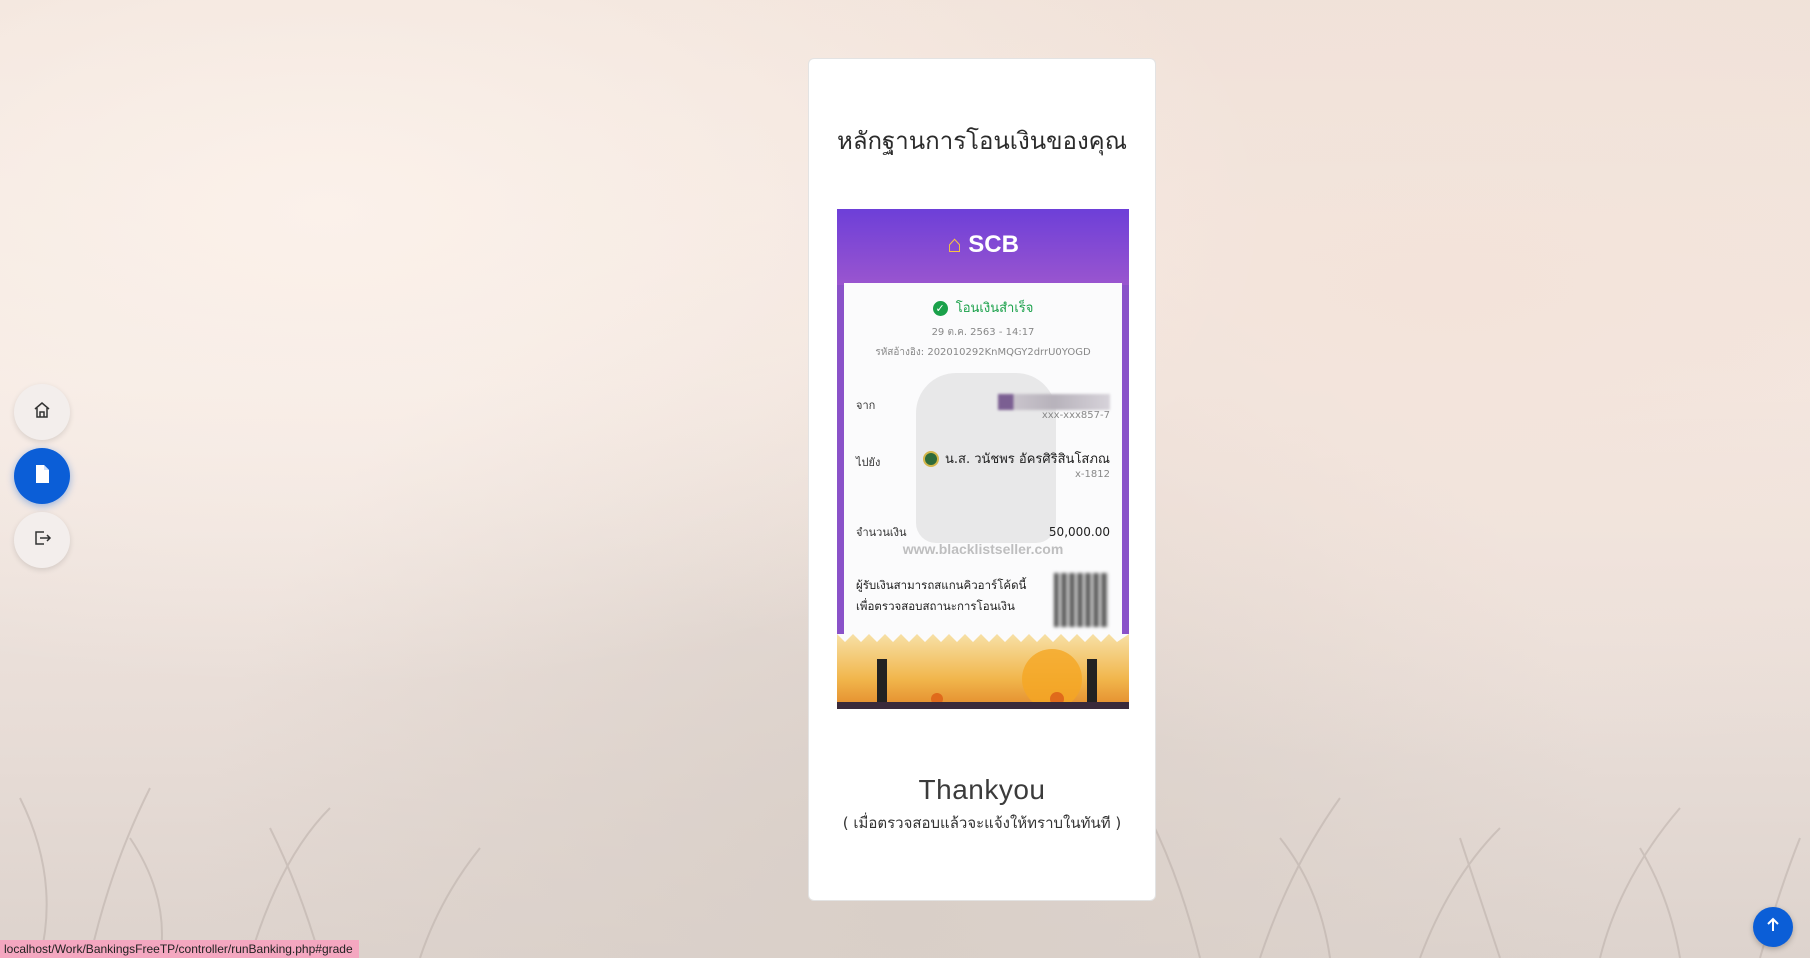 This screenshot has width=1810, height=958. I want to click on bank-emblem-icon, so click(930, 458).